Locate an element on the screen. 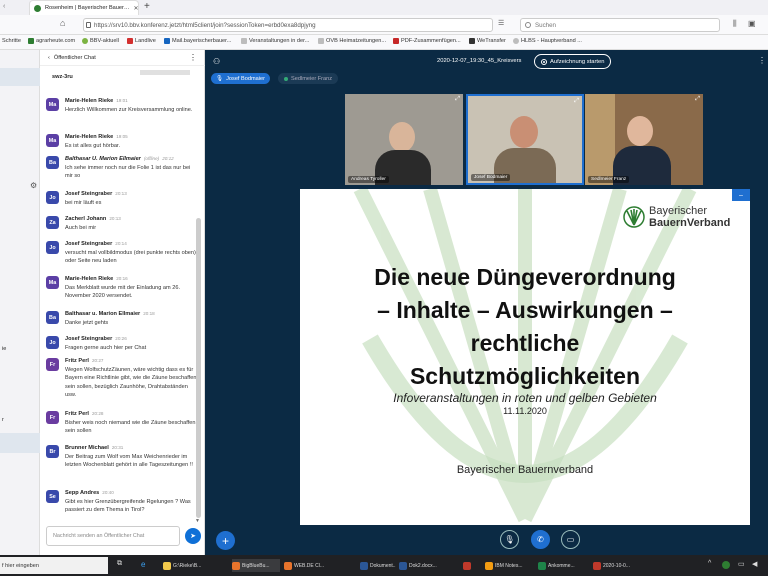  mail-icon is located at coordinates (167, 41).